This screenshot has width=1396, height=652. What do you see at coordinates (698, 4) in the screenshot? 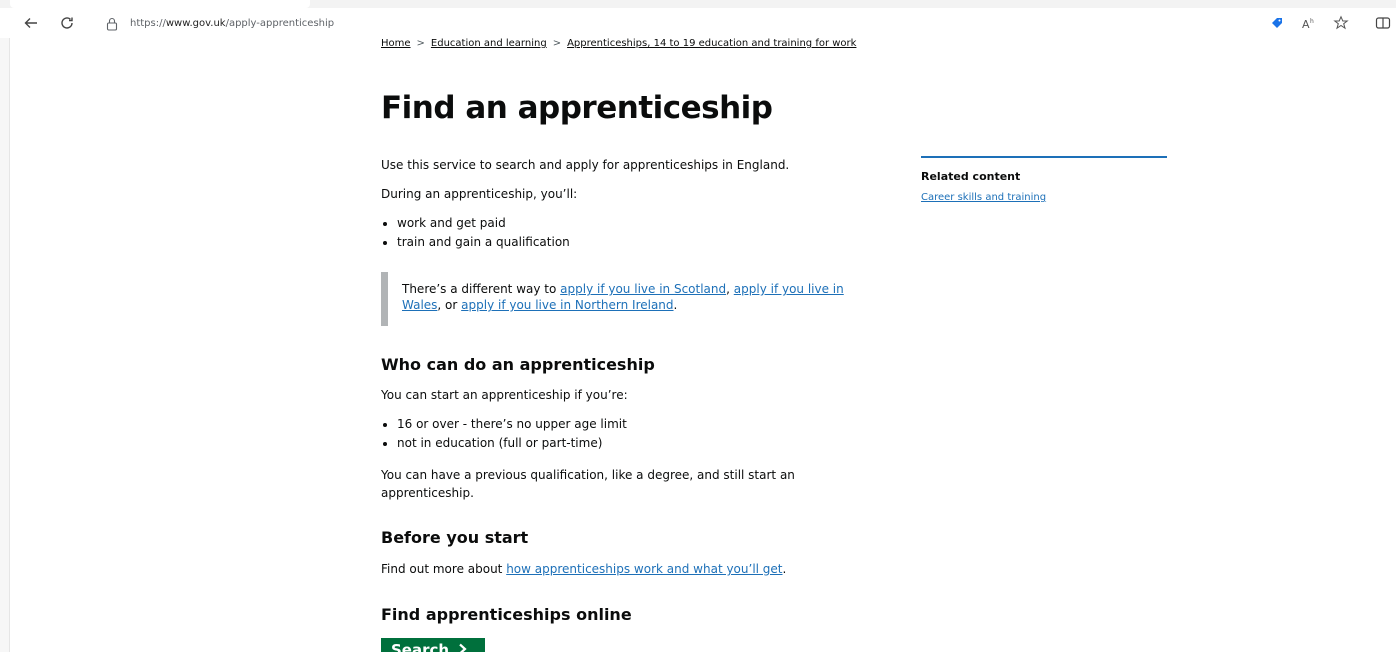
I see `tab-strip` at bounding box center [698, 4].